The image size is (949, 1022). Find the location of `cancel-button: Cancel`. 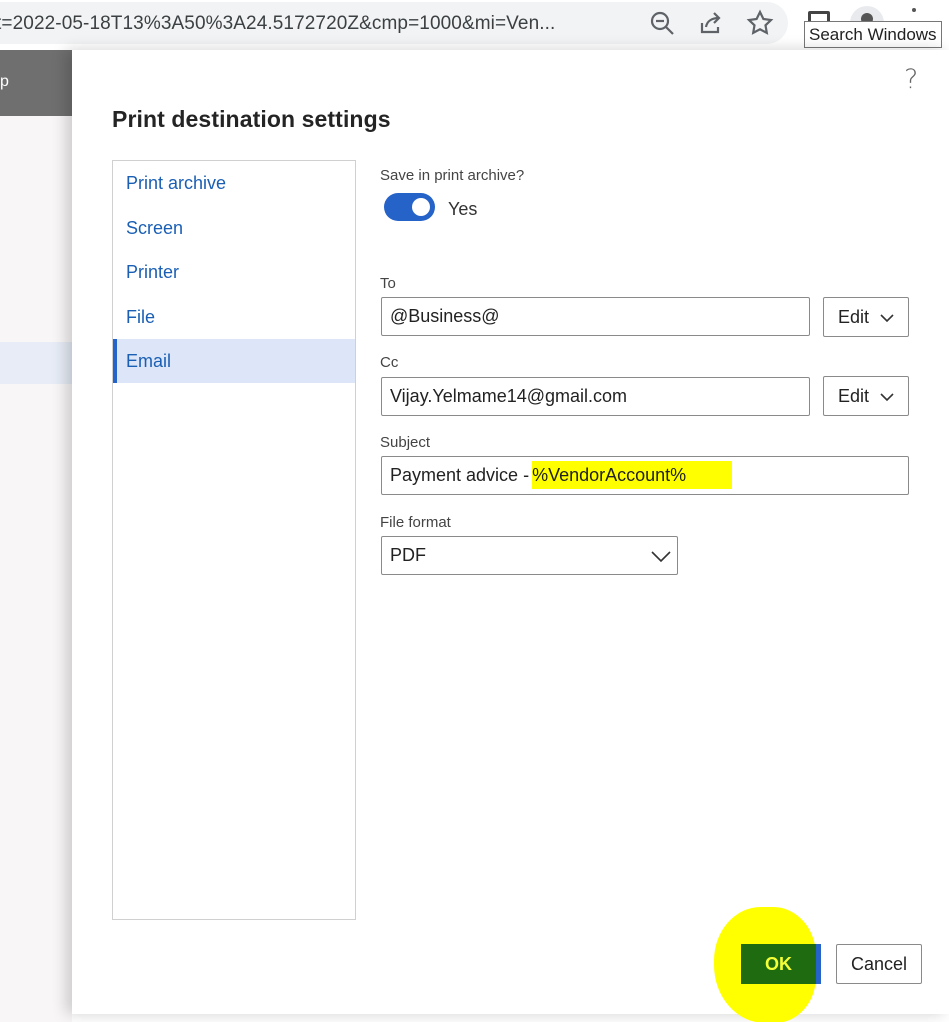

cancel-button: Cancel is located at coordinates (879, 964).